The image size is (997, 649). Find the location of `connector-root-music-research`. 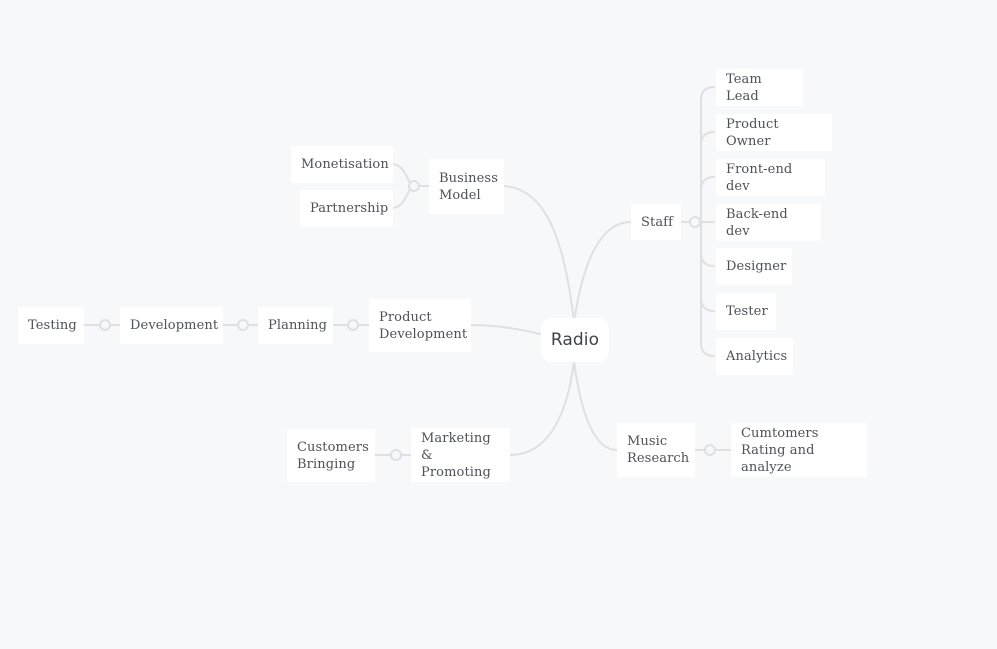

connector-root-music-research is located at coordinates (595, 406).